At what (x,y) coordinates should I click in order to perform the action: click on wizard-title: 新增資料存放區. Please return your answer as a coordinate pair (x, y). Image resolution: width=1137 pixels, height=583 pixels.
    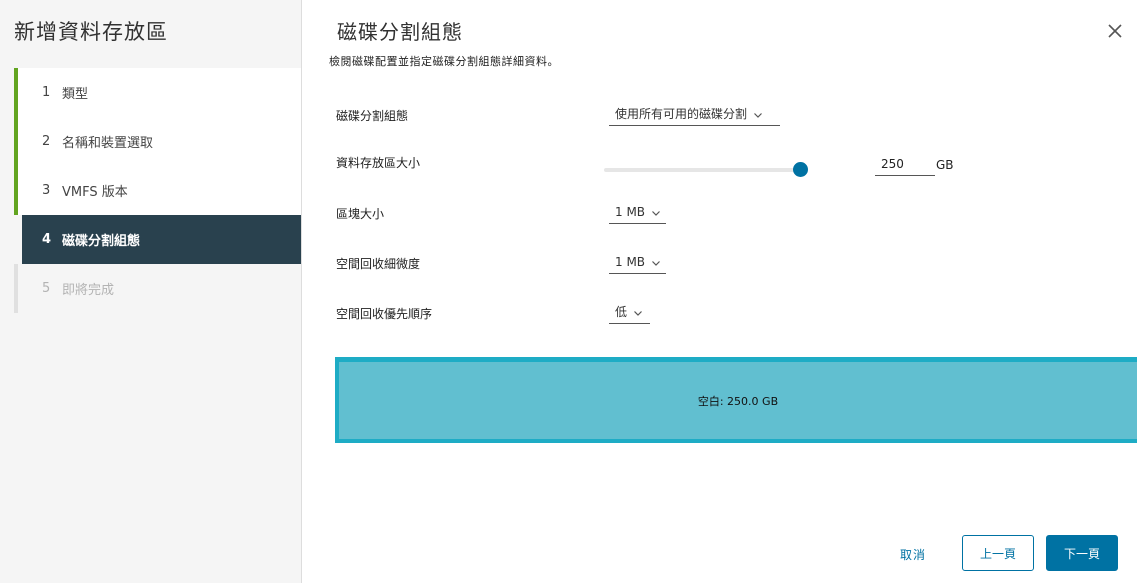
    Looking at the image, I should click on (91, 32).